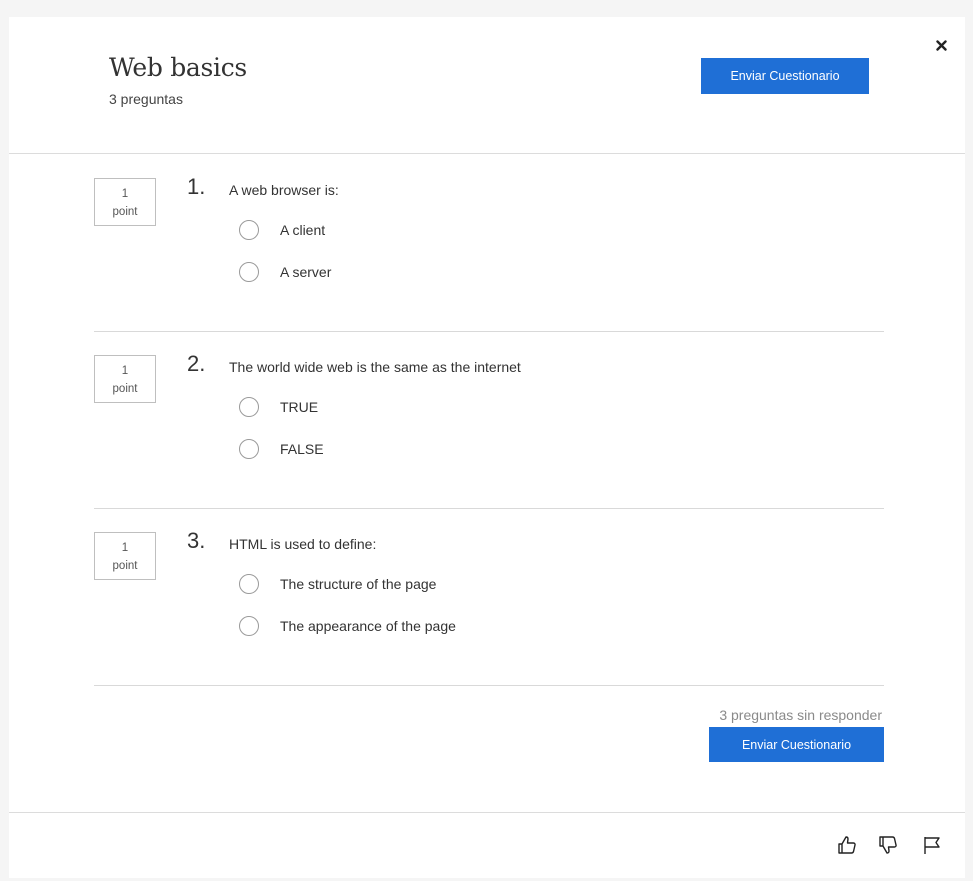 This screenshot has height=881, width=973. Describe the element at coordinates (146, 99) in the screenshot. I see `question-count: 3 preguntas` at that location.